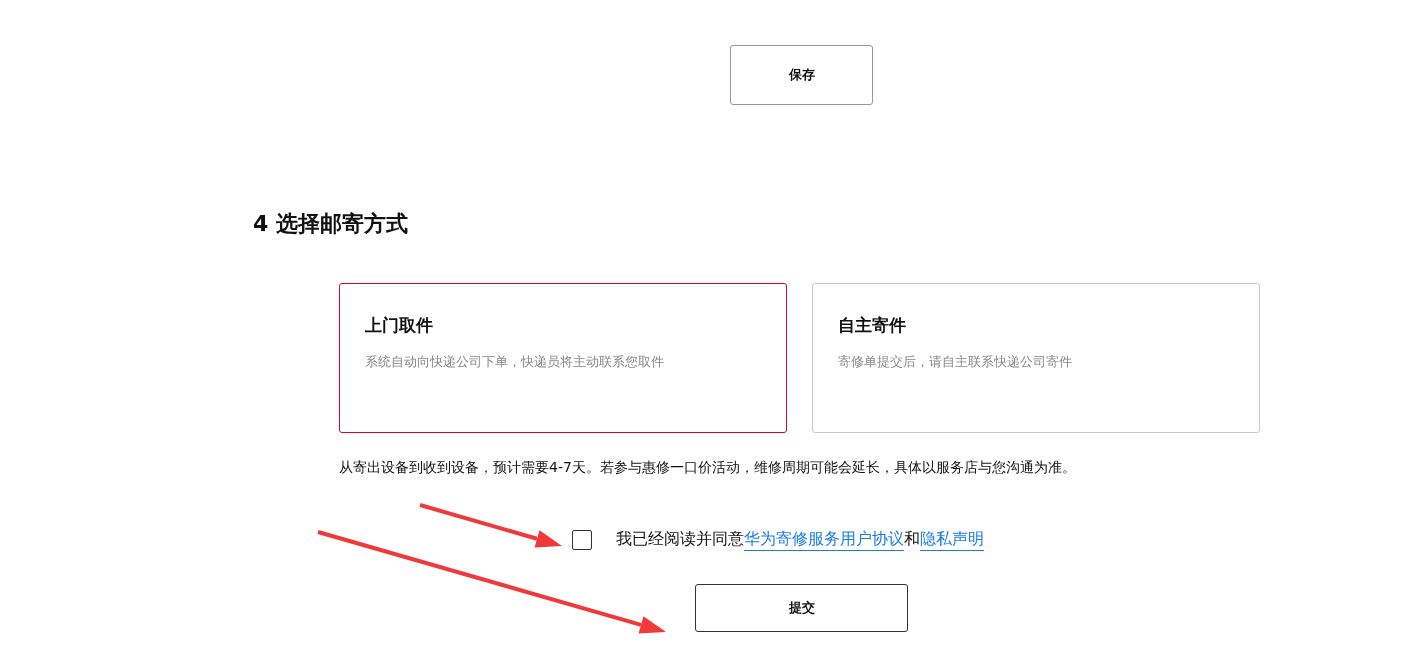 The width and height of the screenshot is (1402, 656). What do you see at coordinates (515, 362) in the screenshot?
I see `option-description: 系统自动向快递公司下单，快递员将主动联系您取件` at bounding box center [515, 362].